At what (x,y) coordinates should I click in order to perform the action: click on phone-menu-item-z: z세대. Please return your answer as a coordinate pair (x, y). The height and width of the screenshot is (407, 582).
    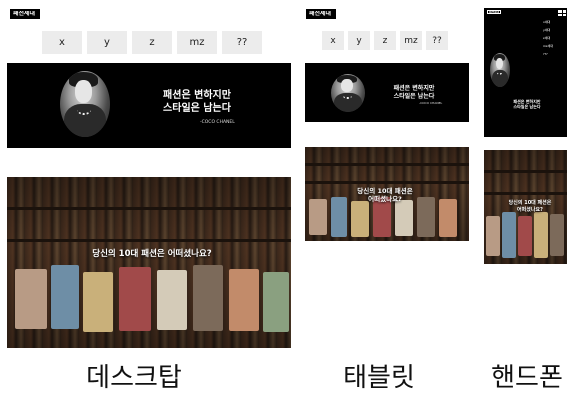
    Looking at the image, I should click on (546, 38).